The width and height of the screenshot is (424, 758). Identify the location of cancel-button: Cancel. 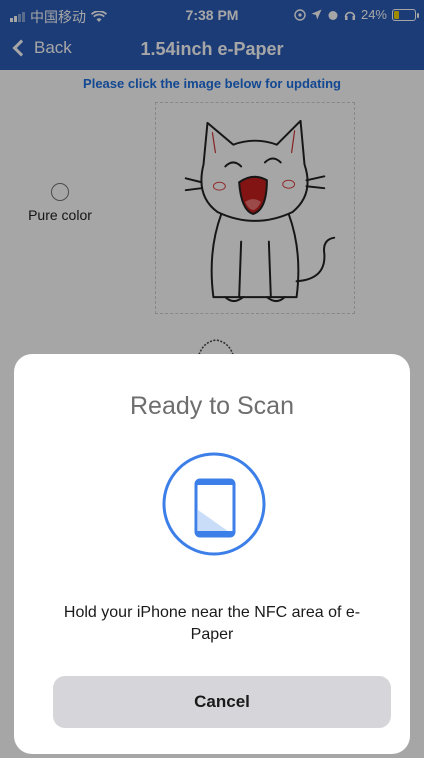
(222, 702).